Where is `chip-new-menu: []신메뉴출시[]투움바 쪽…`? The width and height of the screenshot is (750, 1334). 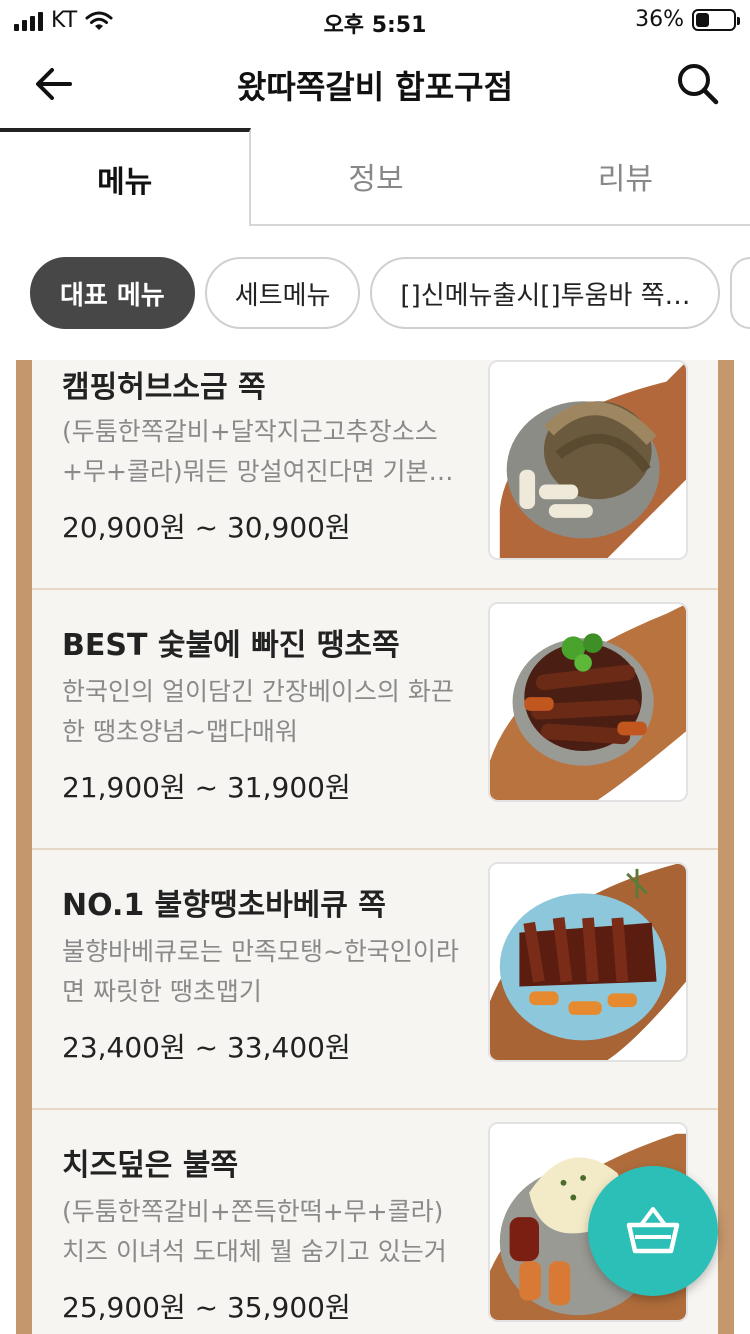 chip-new-menu: []신메뉴출시[]투움바 쪽… is located at coordinates (545, 293).